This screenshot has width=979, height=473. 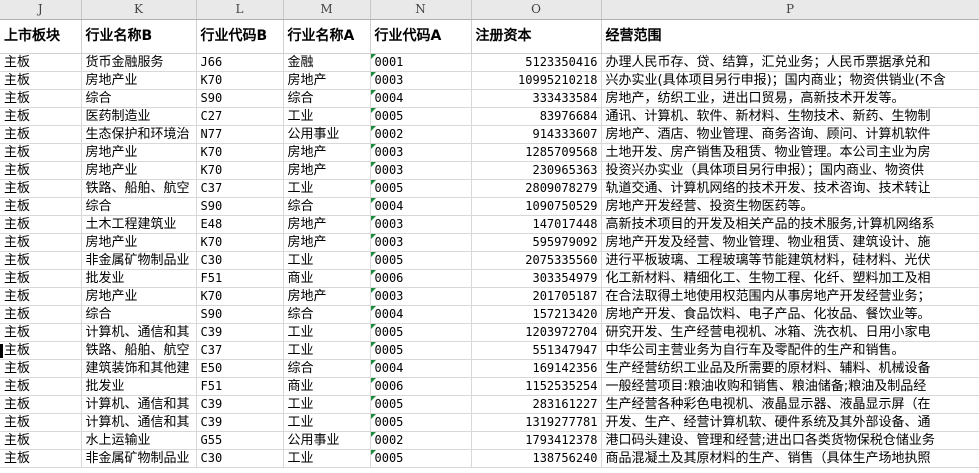 What do you see at coordinates (139, 36) in the screenshot?
I see `header-cell-industry-name-b: 行业名称B` at bounding box center [139, 36].